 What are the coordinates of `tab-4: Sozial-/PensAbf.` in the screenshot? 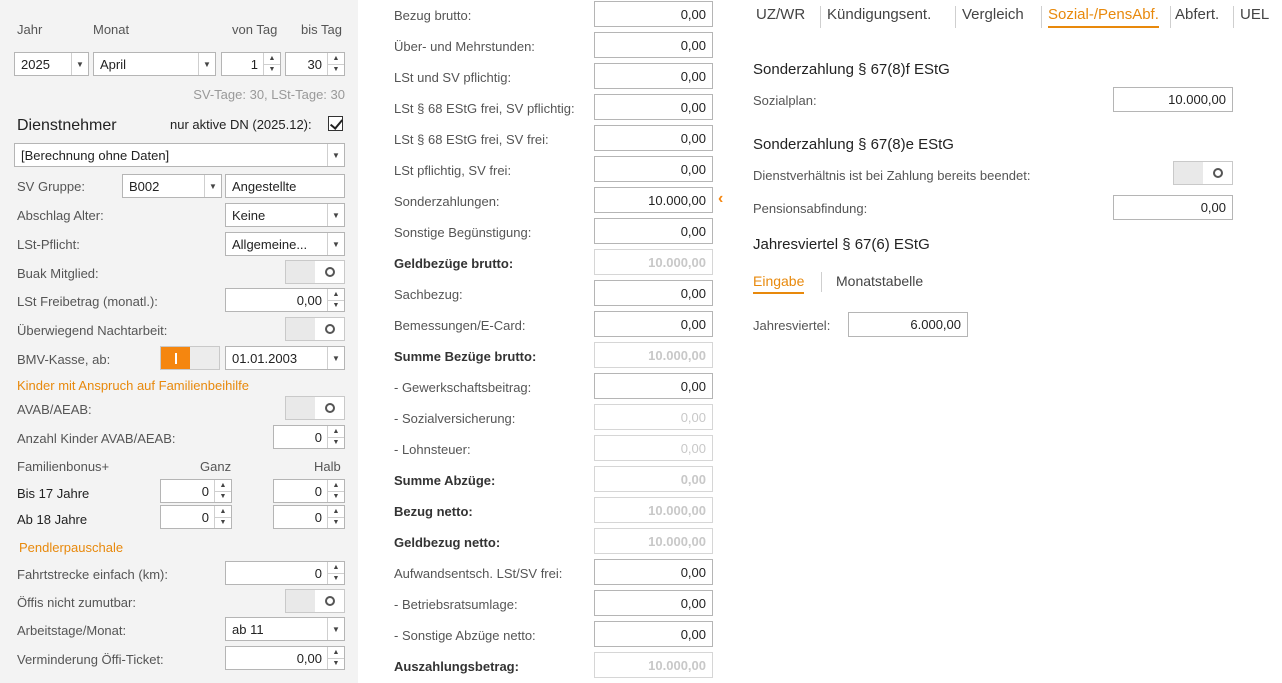 It's located at (1103, 17).